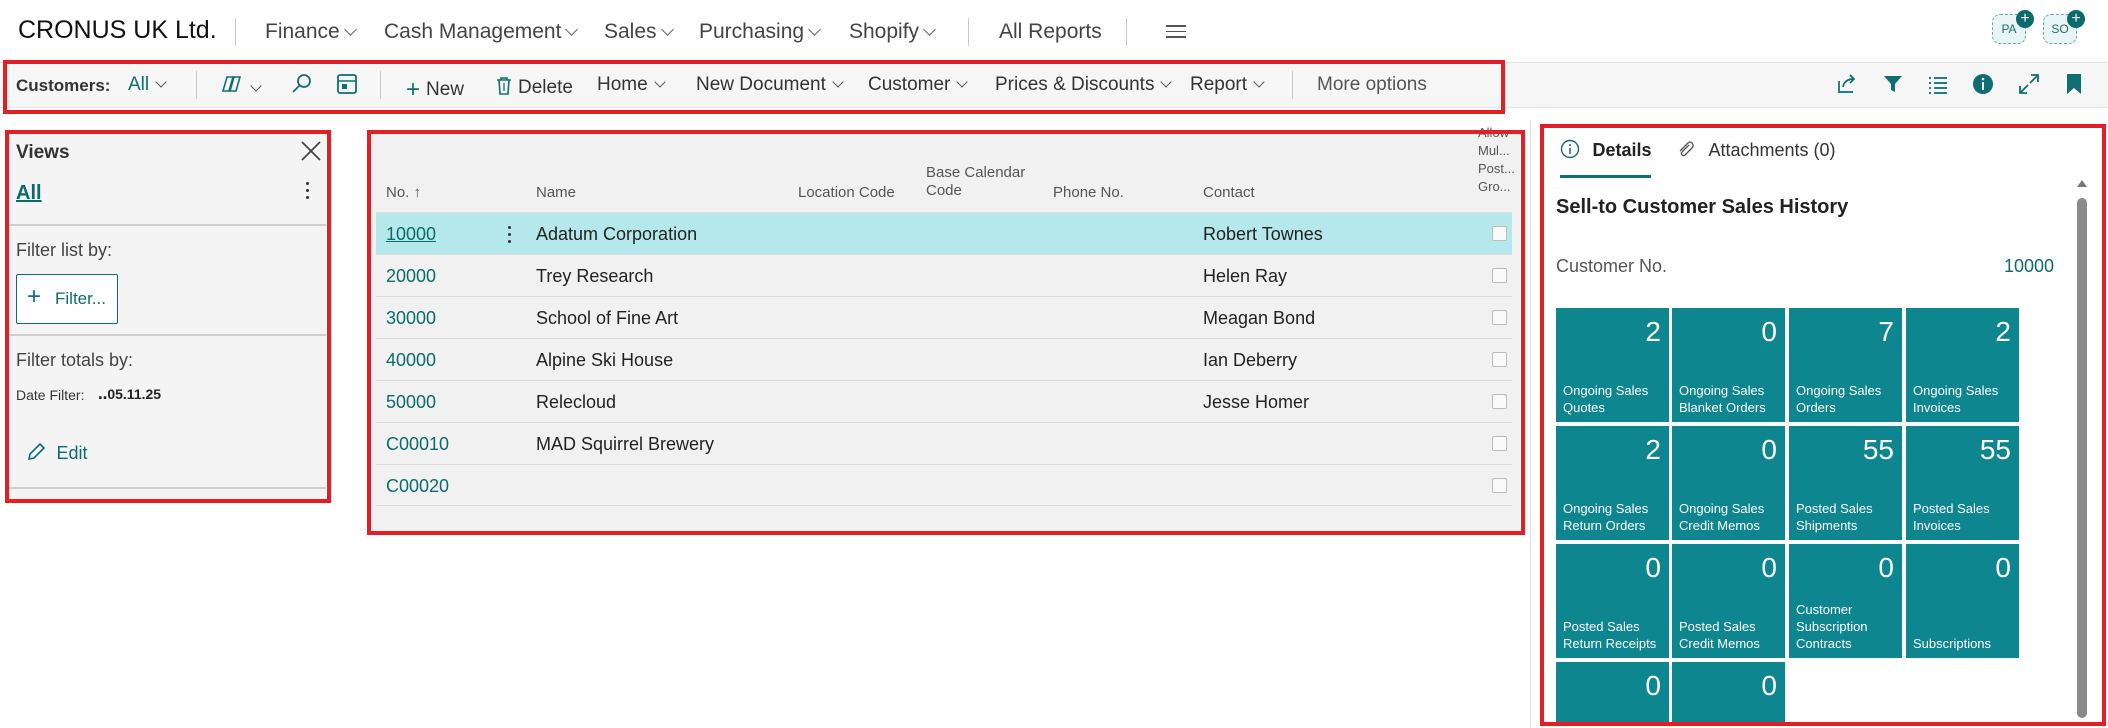 Image resolution: width=2108 pixels, height=728 pixels. What do you see at coordinates (1893, 87) in the screenshot?
I see `filter-icon` at bounding box center [1893, 87].